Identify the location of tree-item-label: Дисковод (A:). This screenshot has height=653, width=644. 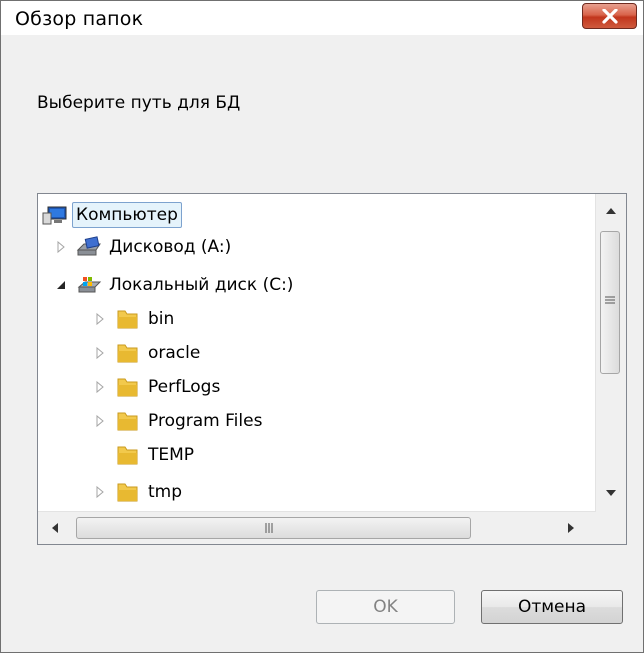
(170, 247).